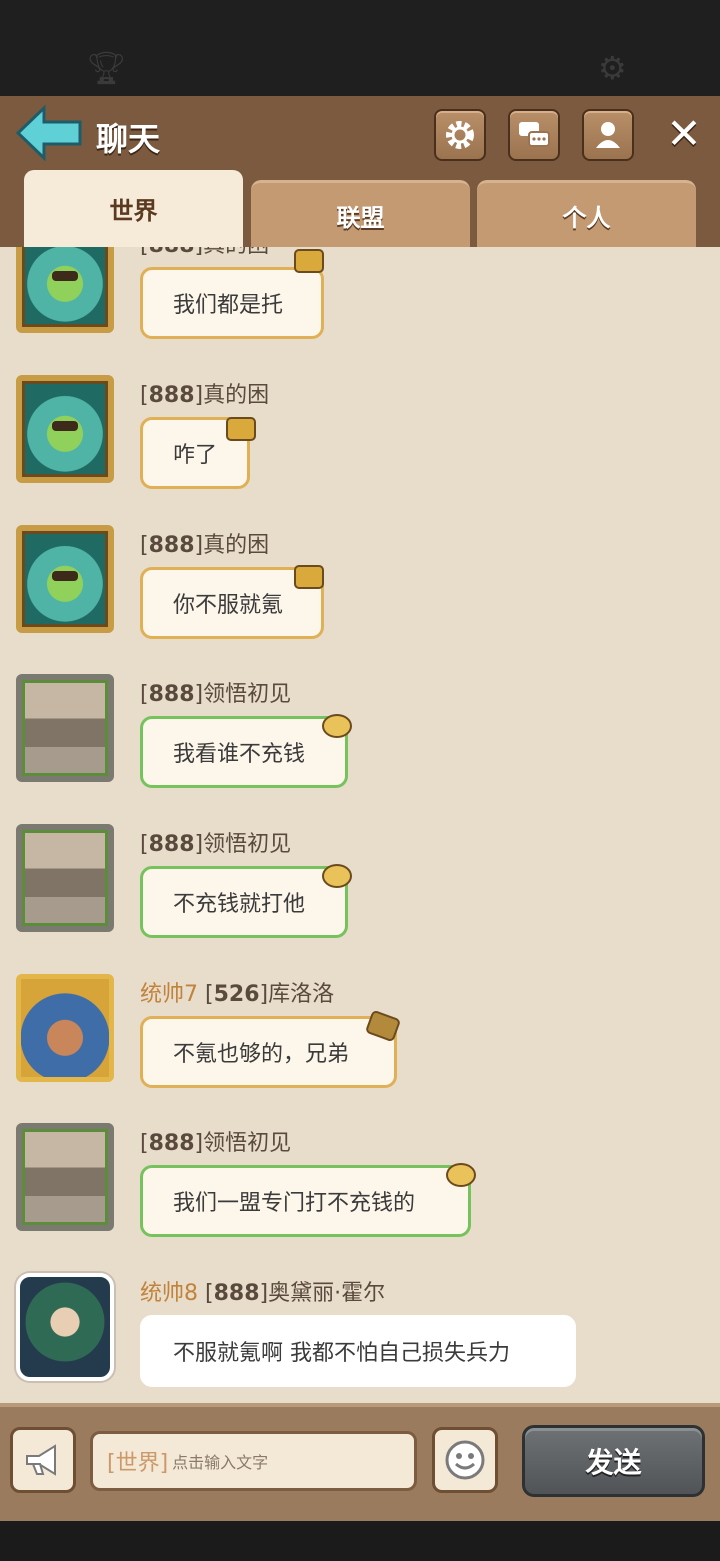  I want to click on chat-bubbles-icon, so click(534, 134).